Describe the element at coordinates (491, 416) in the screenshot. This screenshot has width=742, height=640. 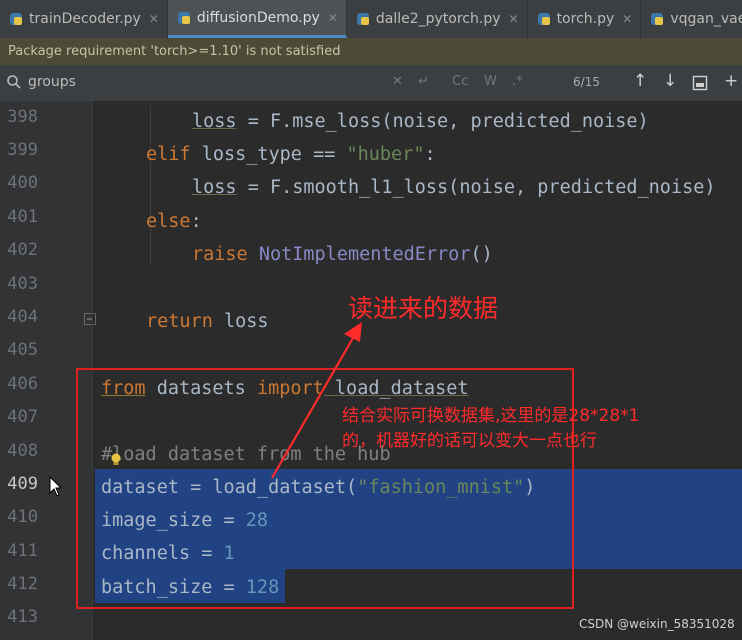
I see `annotation-note-line: 结合实际可换数据集,这里的是28*28*1` at that location.